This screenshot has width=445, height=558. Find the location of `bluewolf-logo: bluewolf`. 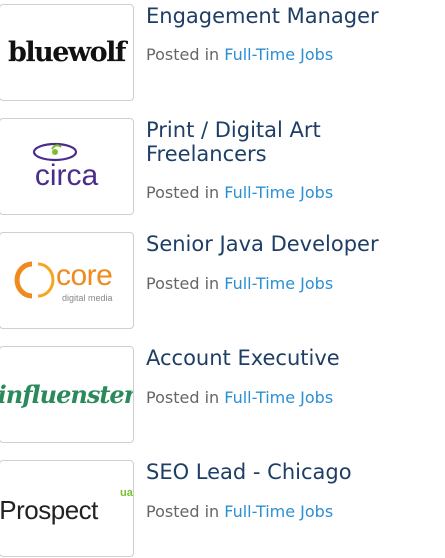

bluewolf-logo: bluewolf is located at coordinates (67, 52).